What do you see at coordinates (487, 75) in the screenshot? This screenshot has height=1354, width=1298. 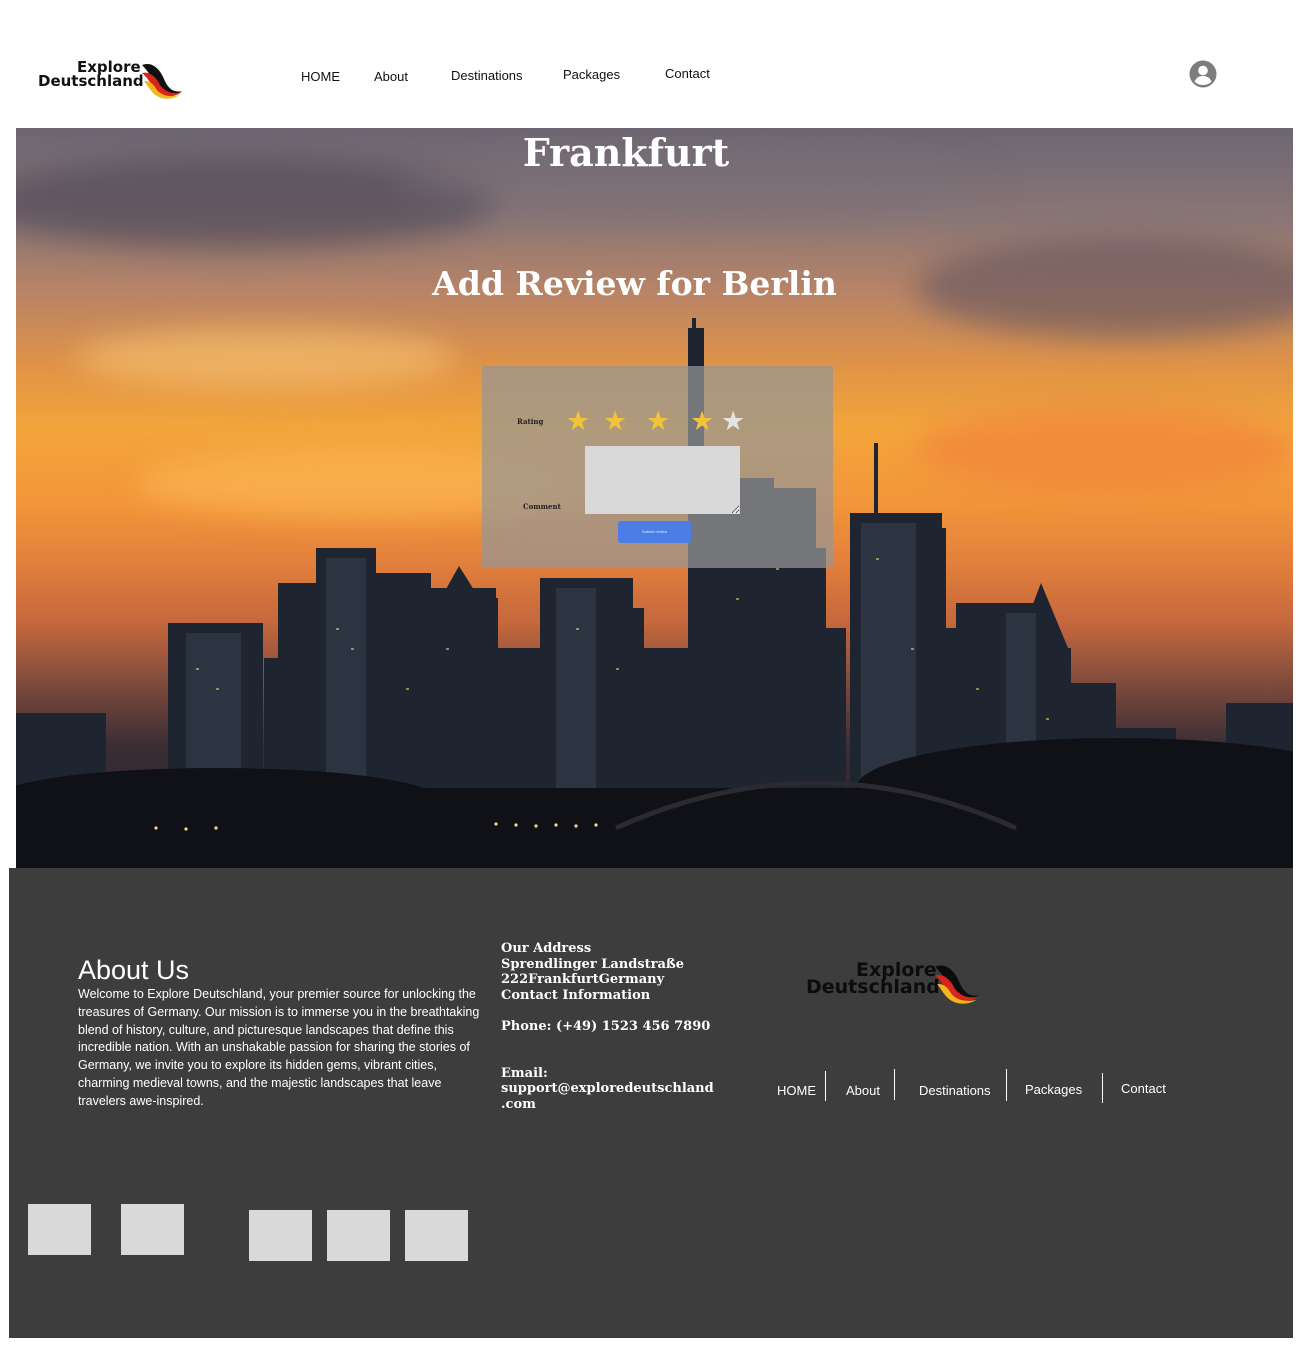 I see `nav-destinations: Destinations` at bounding box center [487, 75].